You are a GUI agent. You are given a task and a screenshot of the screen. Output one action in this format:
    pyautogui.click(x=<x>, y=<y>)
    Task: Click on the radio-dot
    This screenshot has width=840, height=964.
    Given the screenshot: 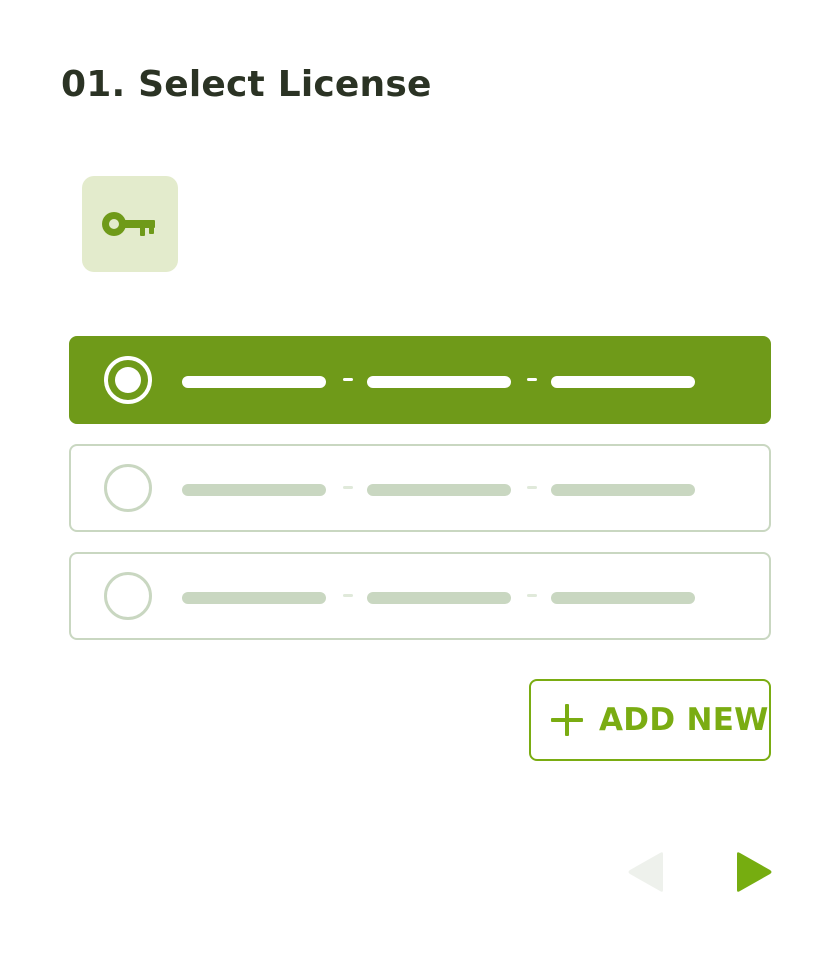 What is the action you would take?
    pyautogui.click(x=128, y=380)
    